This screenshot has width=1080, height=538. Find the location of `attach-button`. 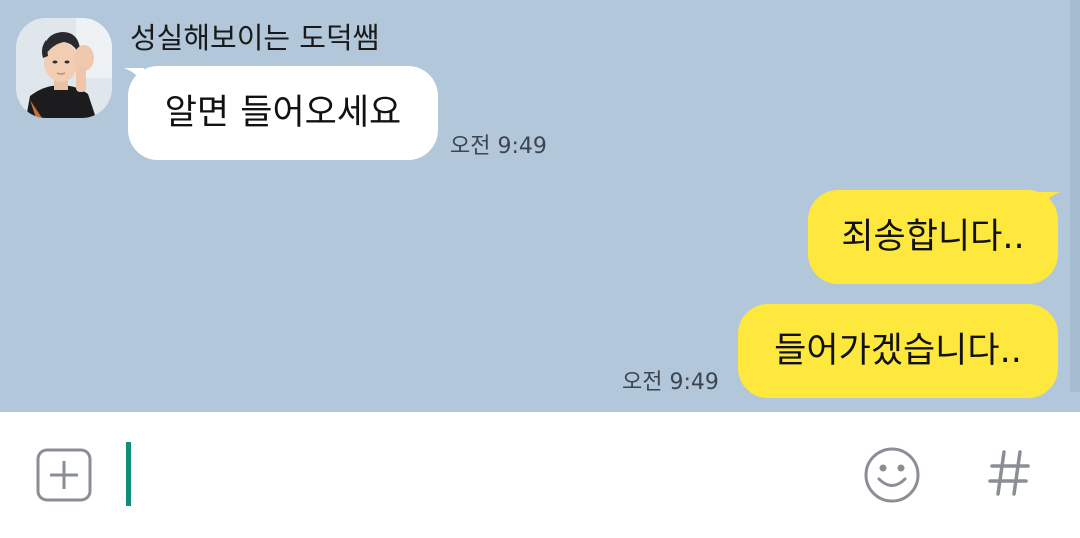

attach-button is located at coordinates (64, 475).